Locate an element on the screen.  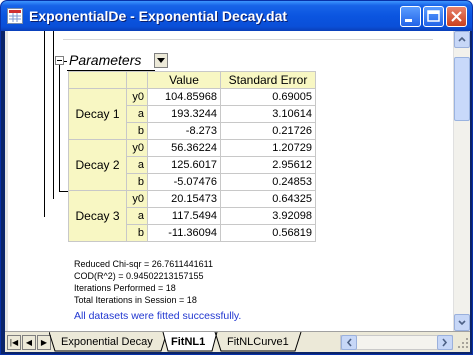
group-label: Decay 2 is located at coordinates (97, 165).